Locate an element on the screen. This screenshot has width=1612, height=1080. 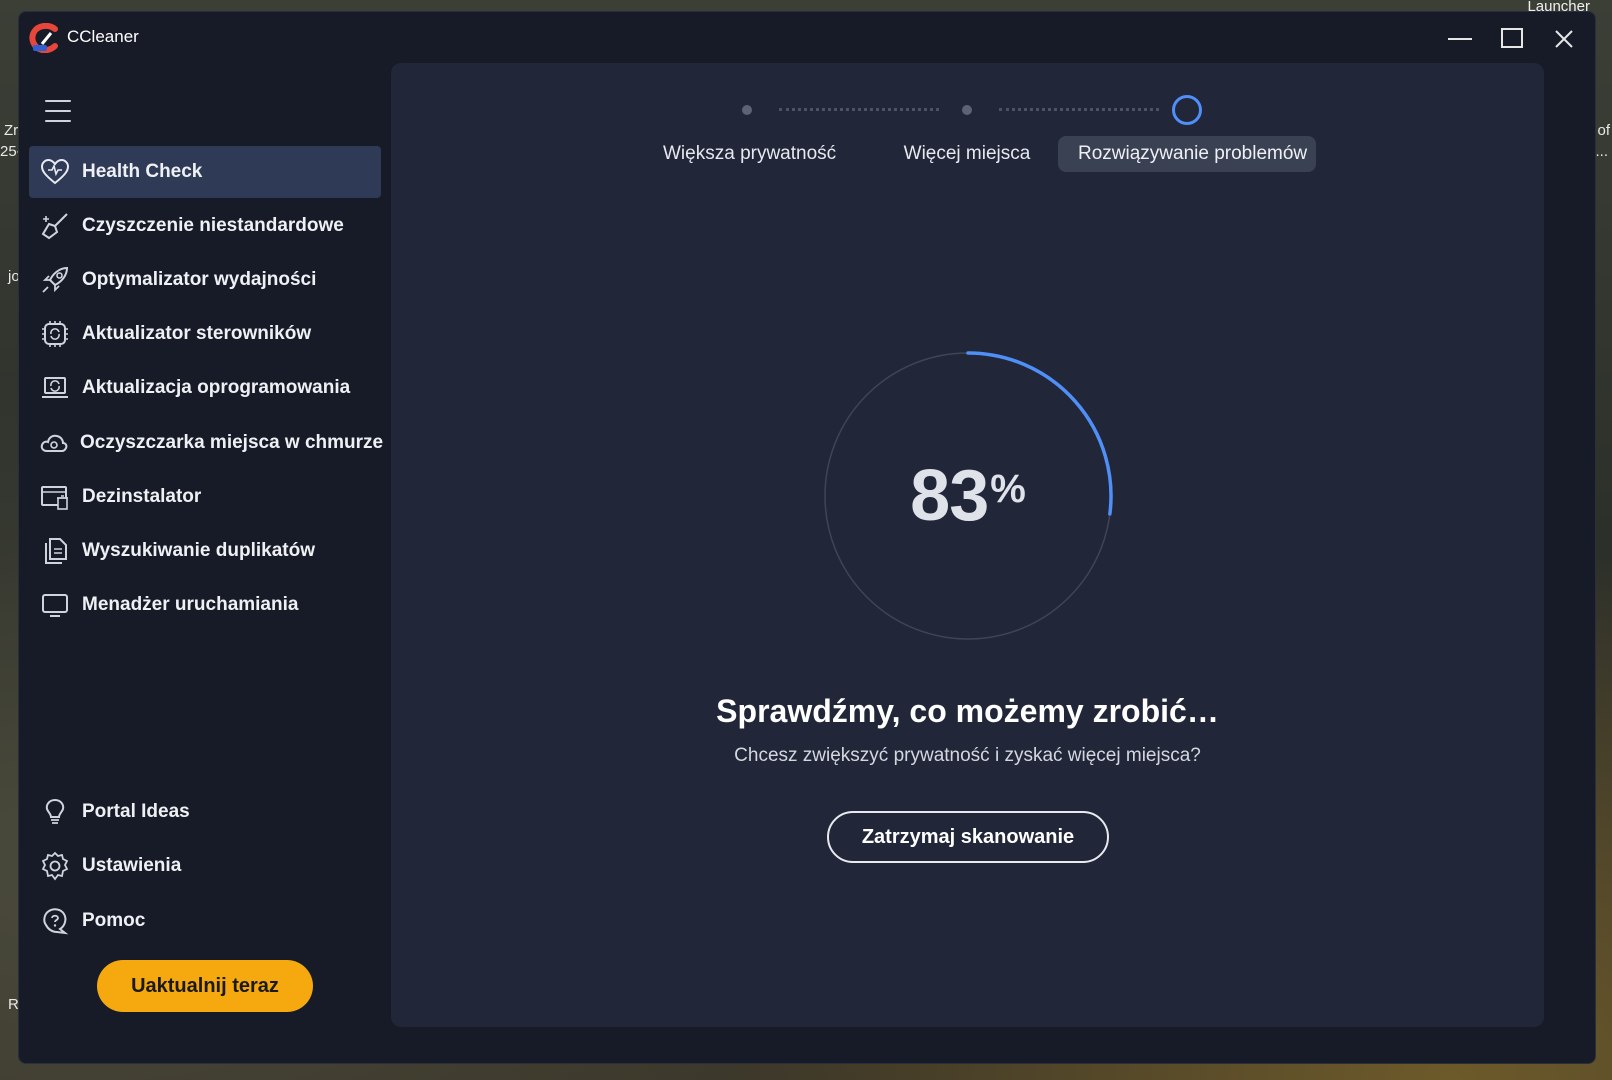
sidebar-item-label: Wyszukiwanie duplikatów is located at coordinates (198, 550).